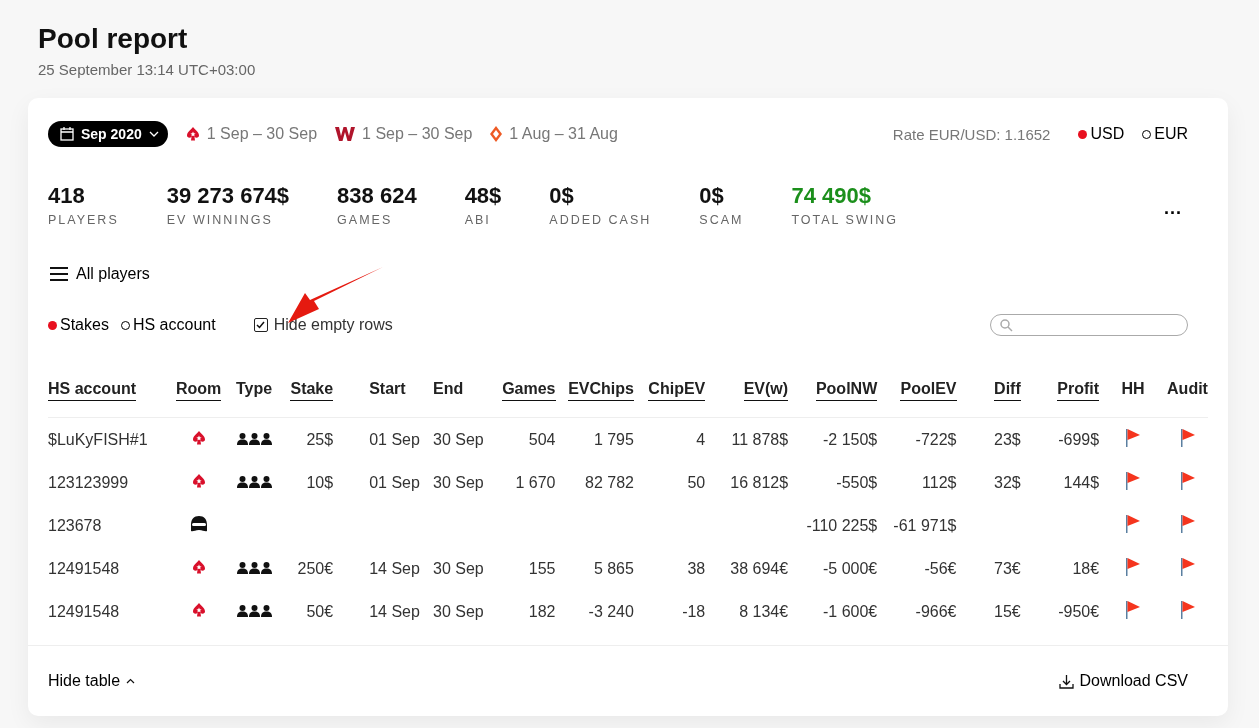 This screenshot has width=1259, height=728. What do you see at coordinates (677, 390) in the screenshot?
I see `column-header: ChipEV` at bounding box center [677, 390].